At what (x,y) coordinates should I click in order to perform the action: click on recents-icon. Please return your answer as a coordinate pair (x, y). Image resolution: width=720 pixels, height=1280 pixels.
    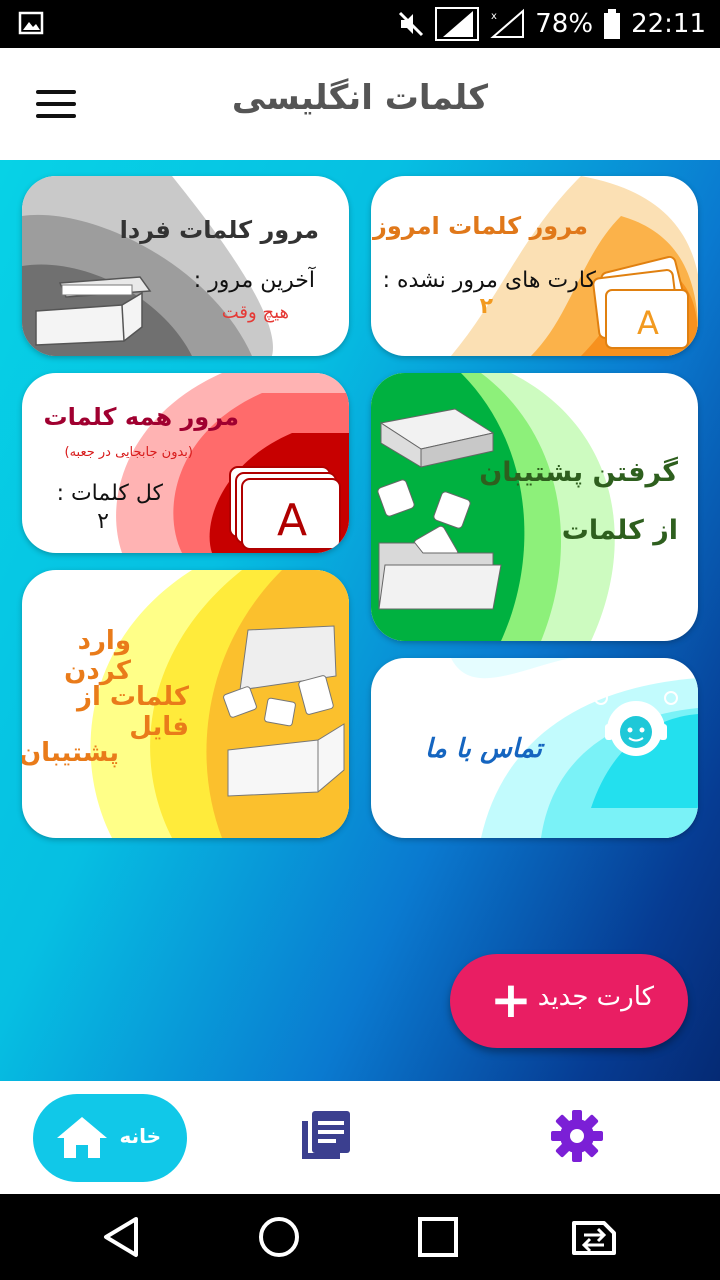
    Looking at the image, I should click on (438, 1237).